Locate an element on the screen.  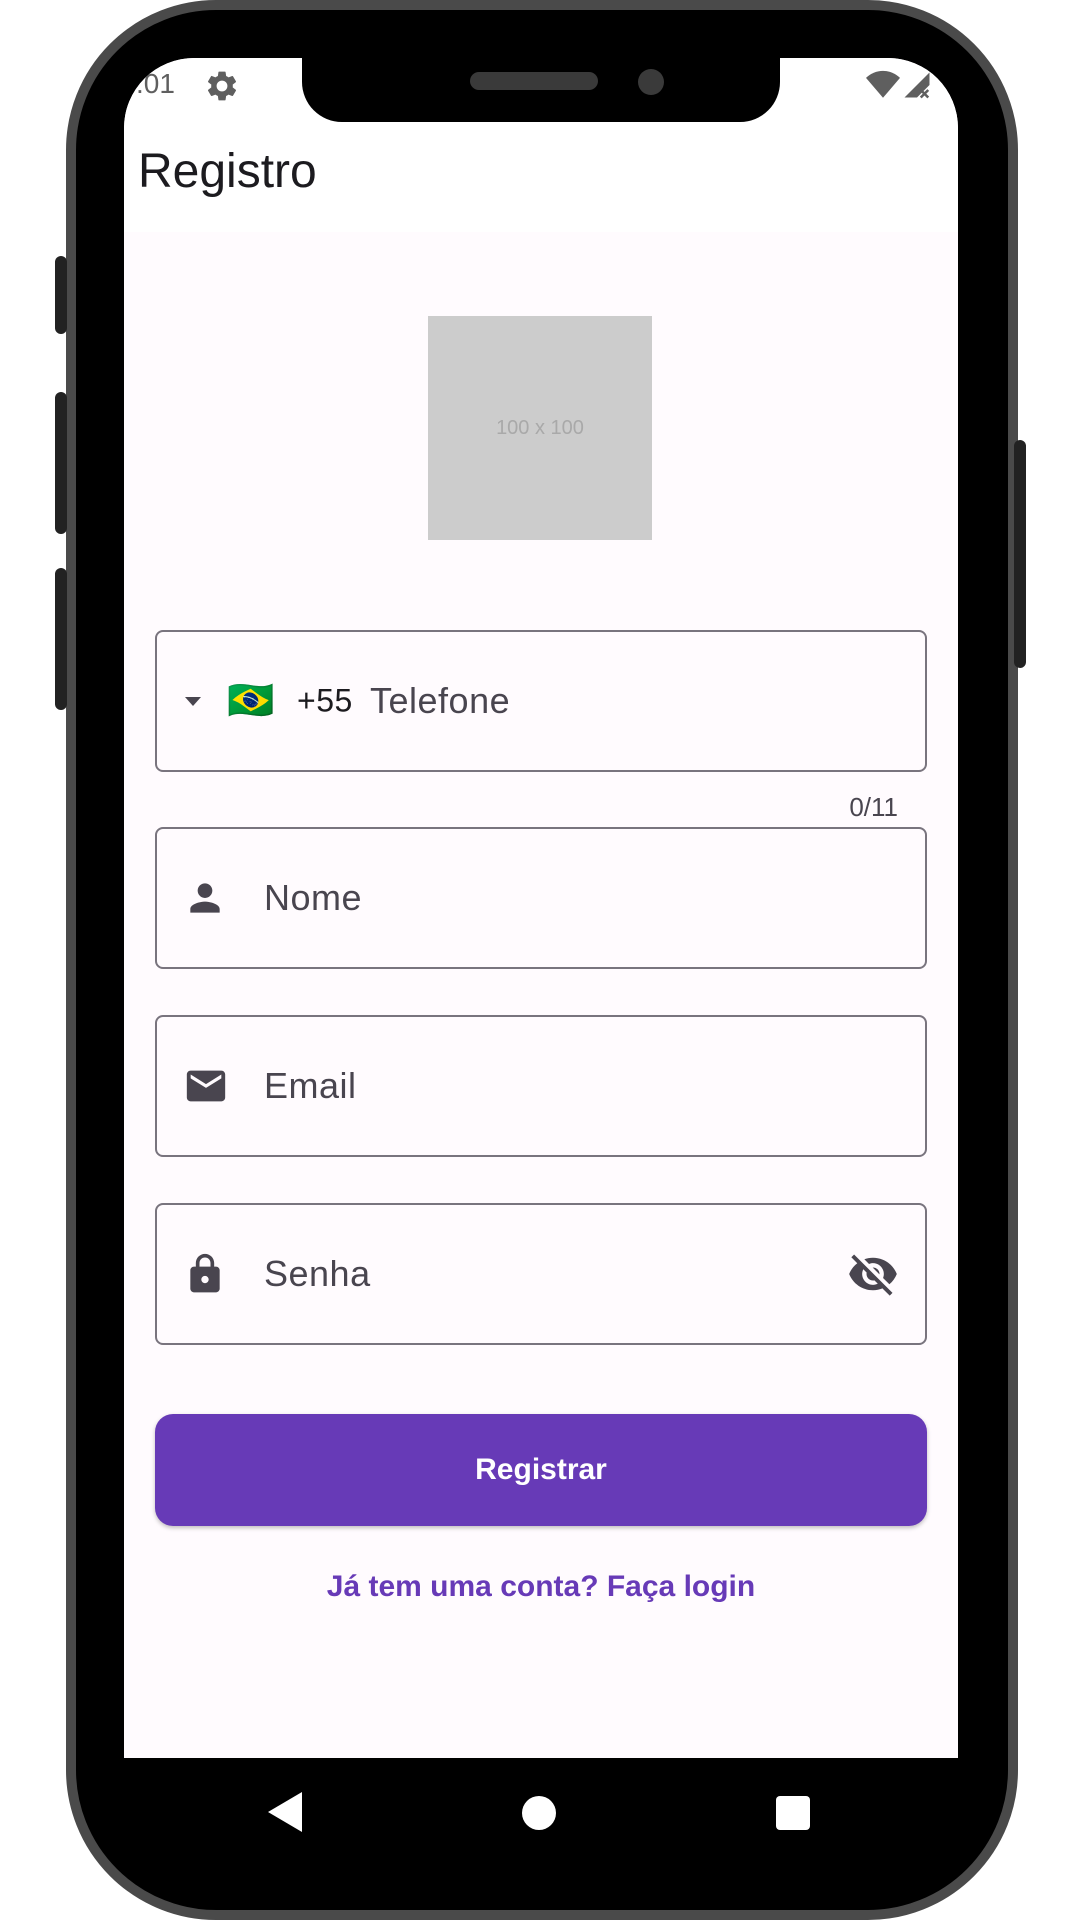
page-title: Registro is located at coordinates (227, 171).